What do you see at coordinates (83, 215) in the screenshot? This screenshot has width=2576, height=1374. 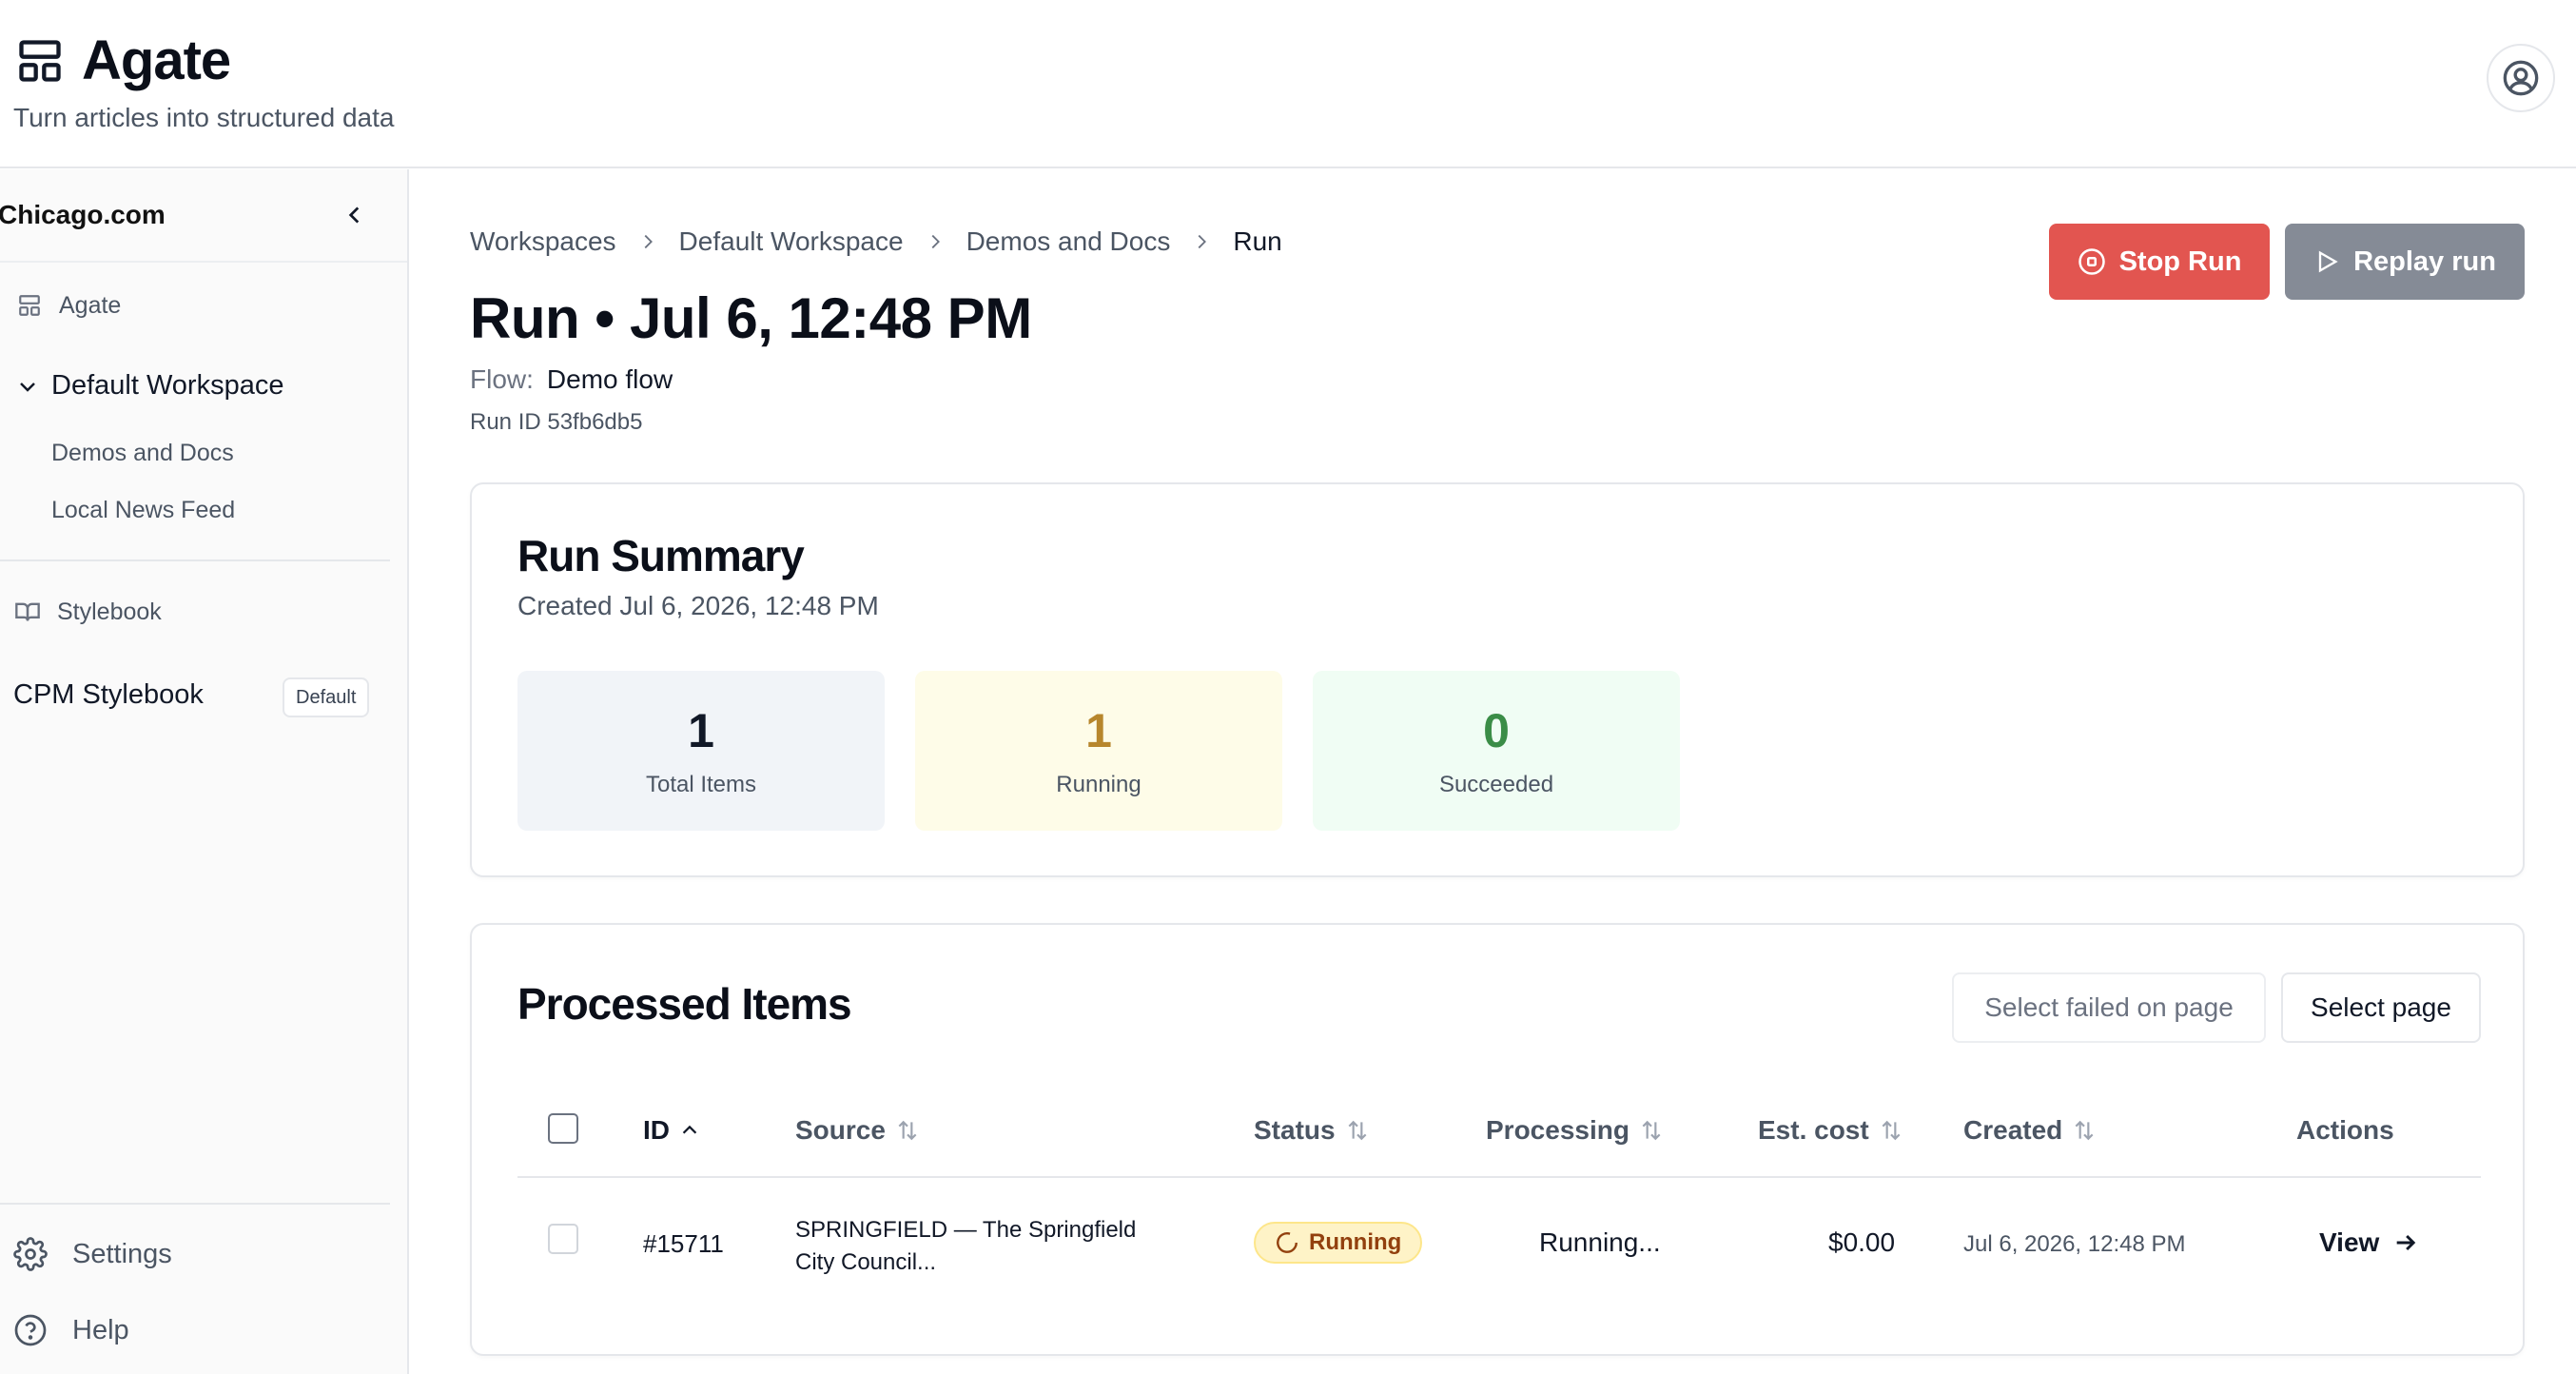 I see `org-name: Chicago.com` at bounding box center [83, 215].